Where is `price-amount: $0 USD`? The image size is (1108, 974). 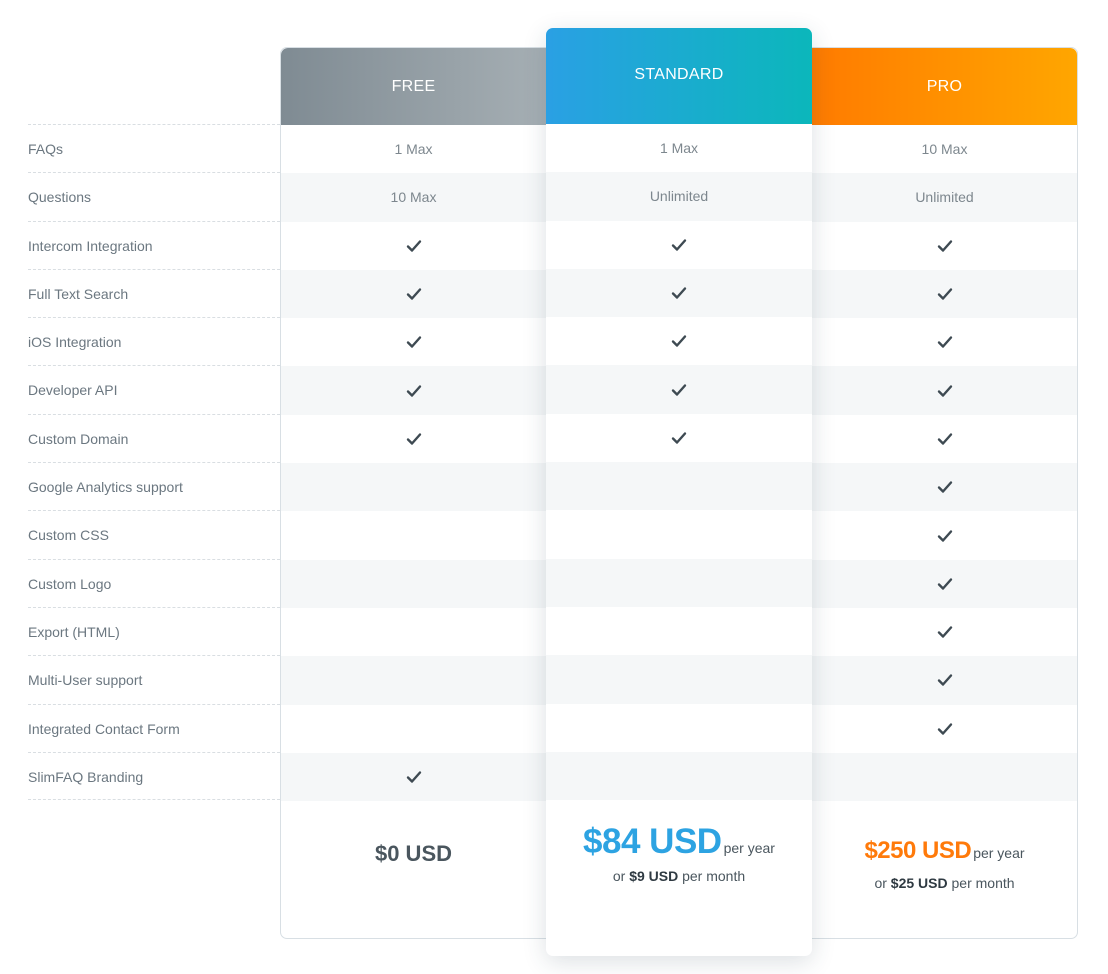
price-amount: $0 USD is located at coordinates (413, 854).